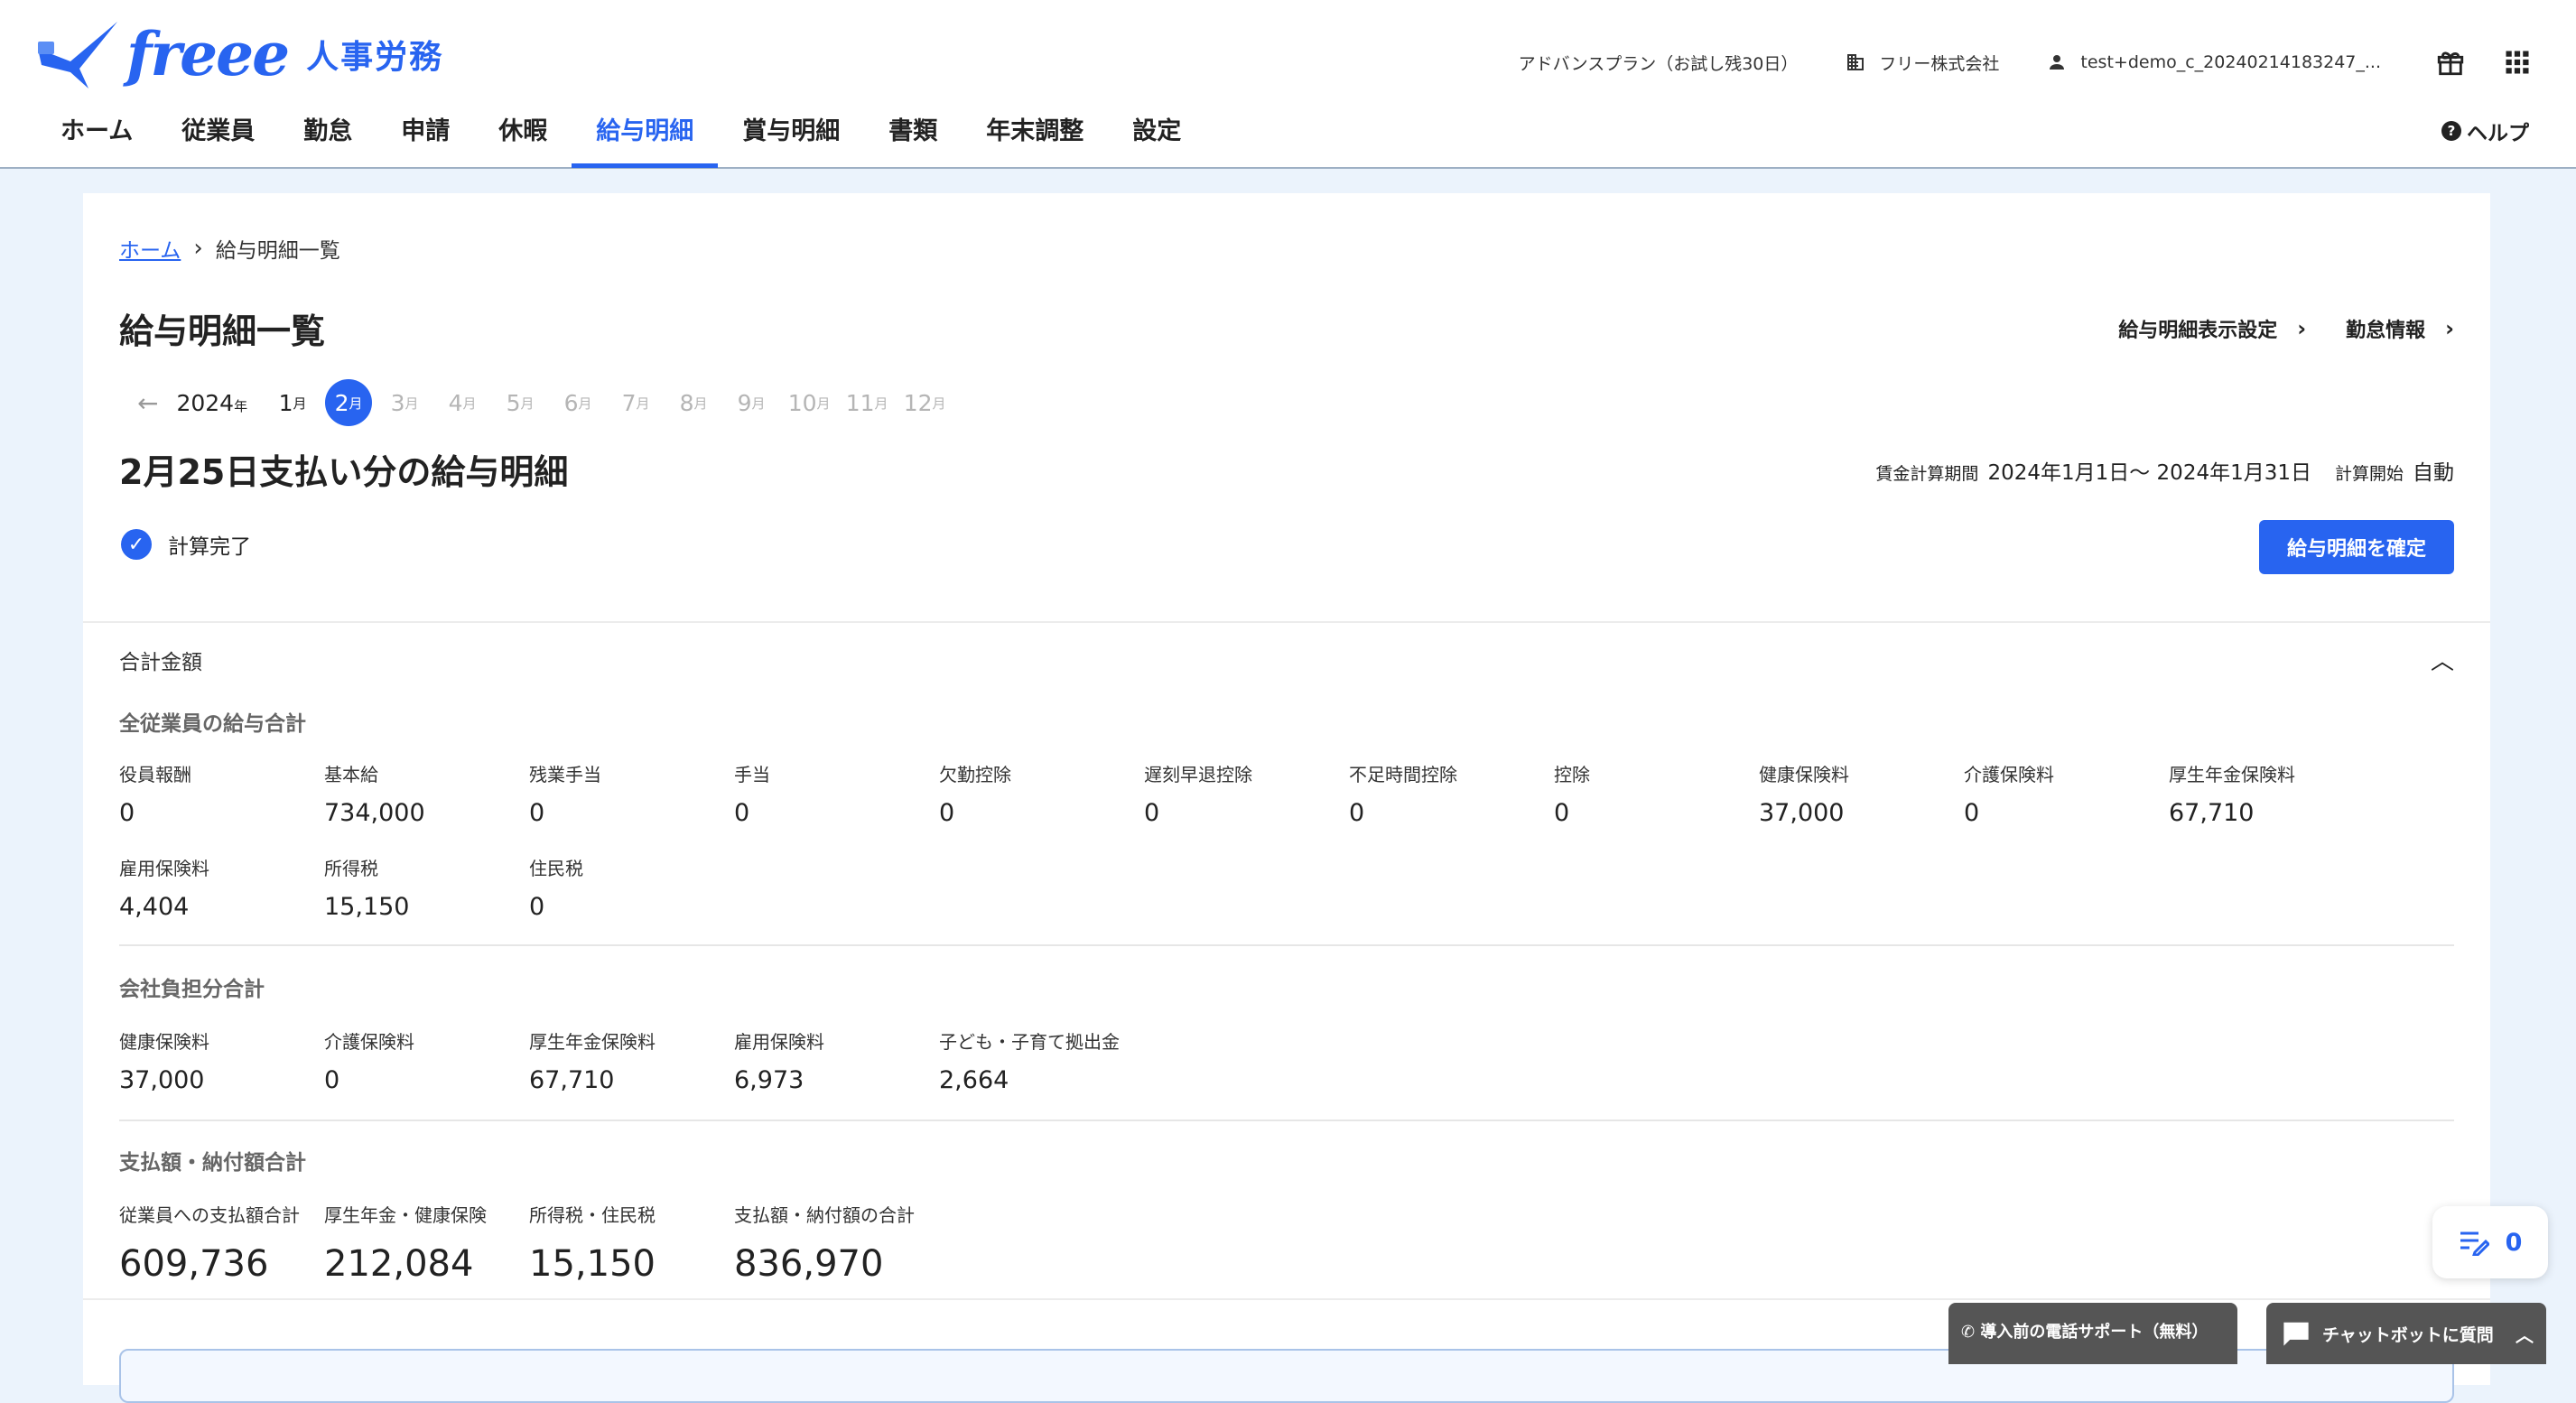 The image size is (2576, 1403). Describe the element at coordinates (351, 774) in the screenshot. I see `item-label: 基本給` at that location.